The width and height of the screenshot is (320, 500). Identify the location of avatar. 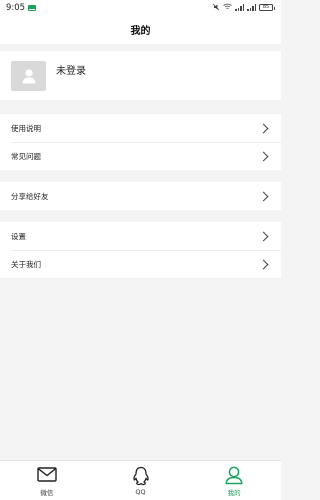
(28, 75).